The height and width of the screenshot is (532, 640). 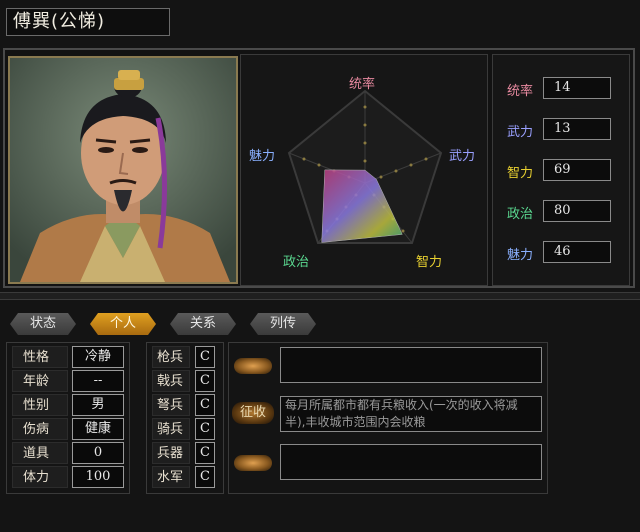 What do you see at coordinates (203, 324) in the screenshot?
I see `tab-relations: 关系` at bounding box center [203, 324].